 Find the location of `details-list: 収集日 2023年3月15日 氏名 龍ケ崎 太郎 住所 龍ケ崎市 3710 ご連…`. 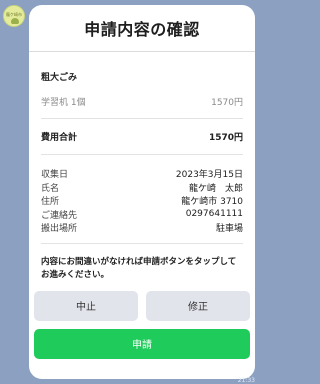

details-list: 収集日 2023年3月15日 氏名 龍ケ崎 太郎 住所 龍ケ崎市 3710 ご連… is located at coordinates (142, 201).